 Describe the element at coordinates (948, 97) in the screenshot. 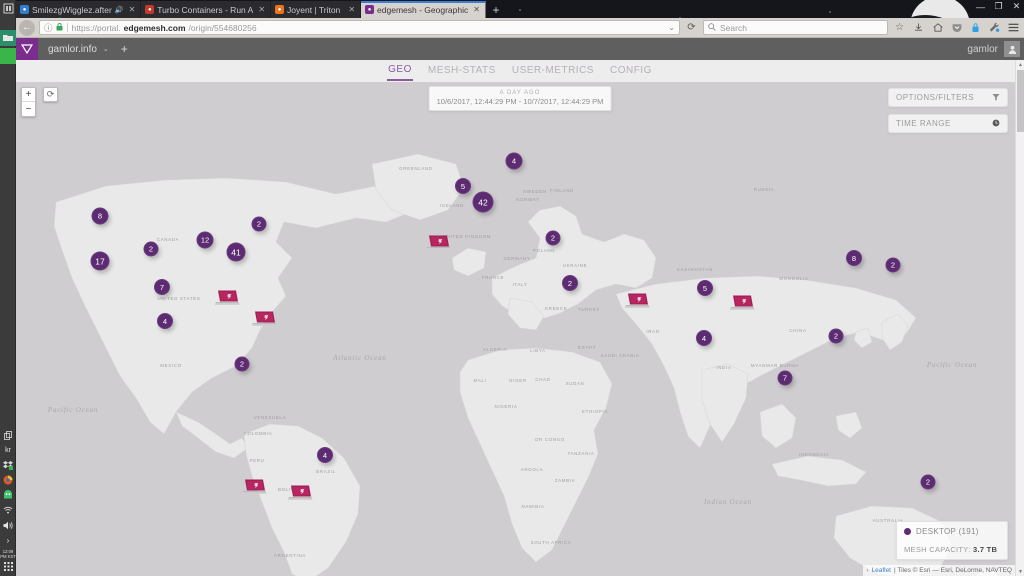

I see `options-filters-panel: OPTIONS/FILTERS` at that location.